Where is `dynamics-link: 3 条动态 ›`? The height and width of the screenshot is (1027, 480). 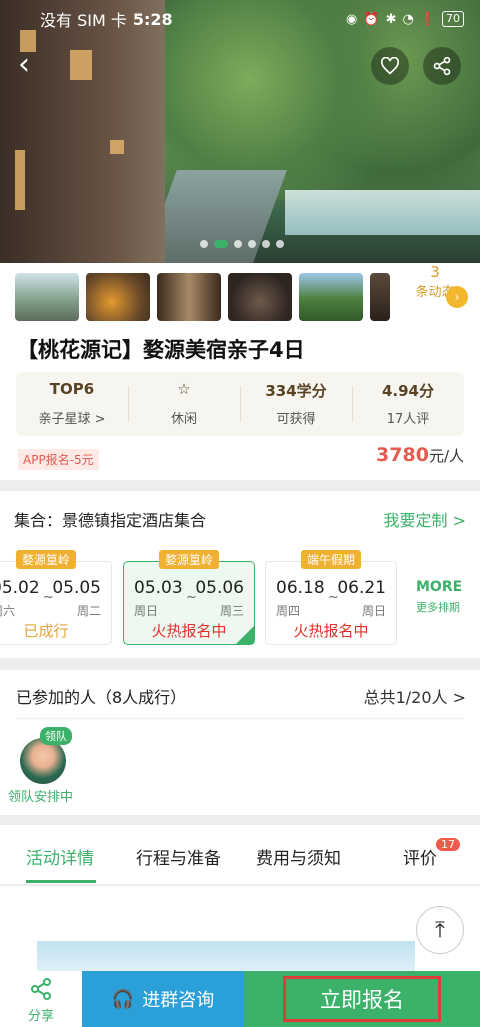 dynamics-link: 3 条动态 › is located at coordinates (435, 296).